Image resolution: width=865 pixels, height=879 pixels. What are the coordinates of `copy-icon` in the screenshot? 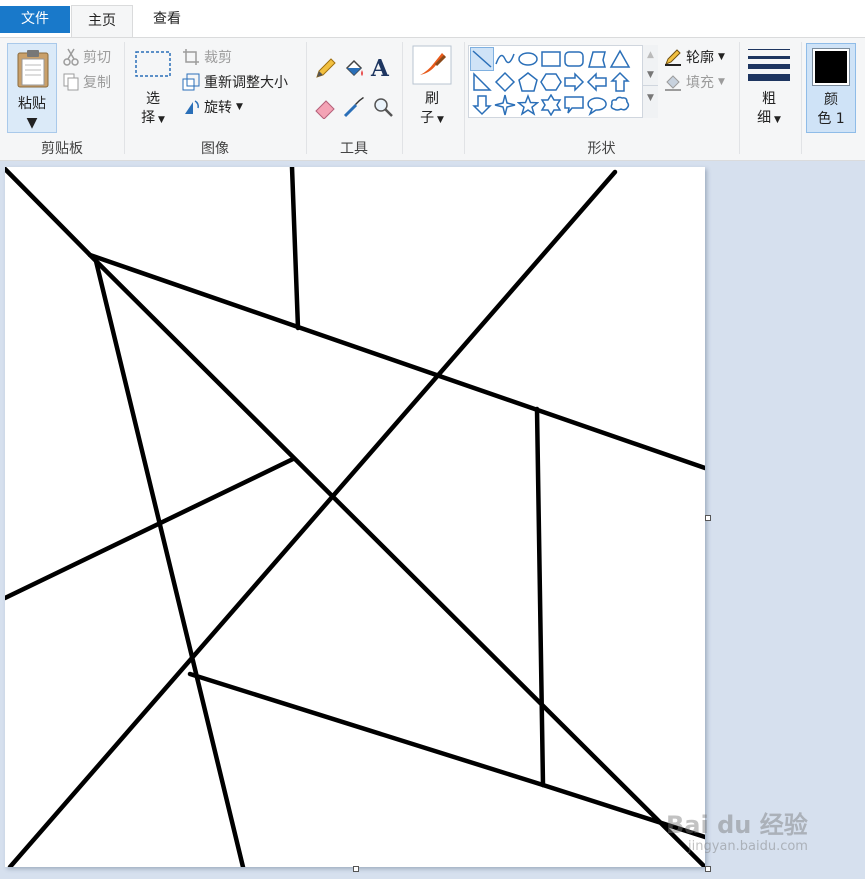 It's located at (71, 82).